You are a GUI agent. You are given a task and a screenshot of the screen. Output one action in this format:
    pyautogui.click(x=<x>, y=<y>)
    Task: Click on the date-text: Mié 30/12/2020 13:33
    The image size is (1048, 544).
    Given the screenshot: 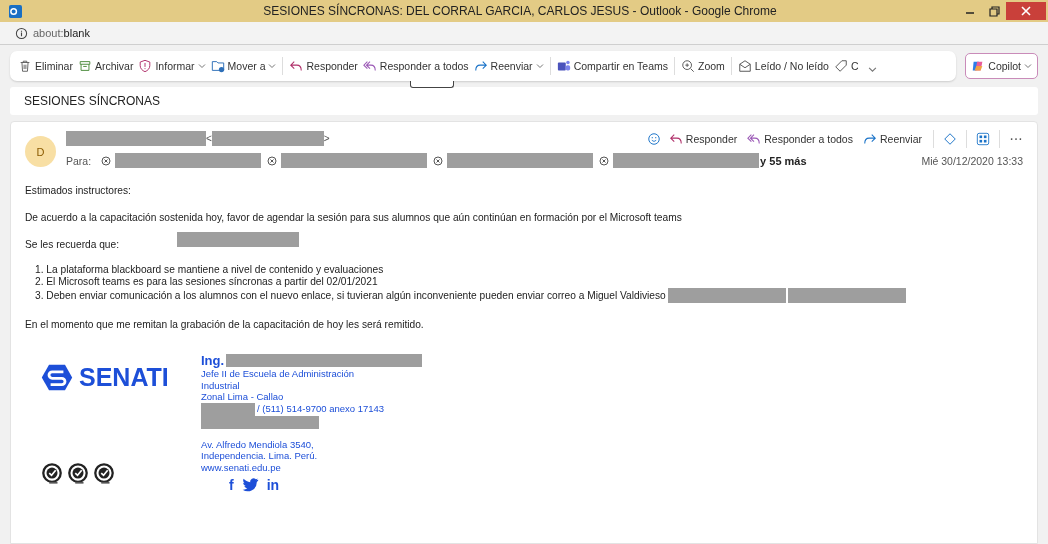 What is the action you would take?
    pyautogui.click(x=972, y=160)
    